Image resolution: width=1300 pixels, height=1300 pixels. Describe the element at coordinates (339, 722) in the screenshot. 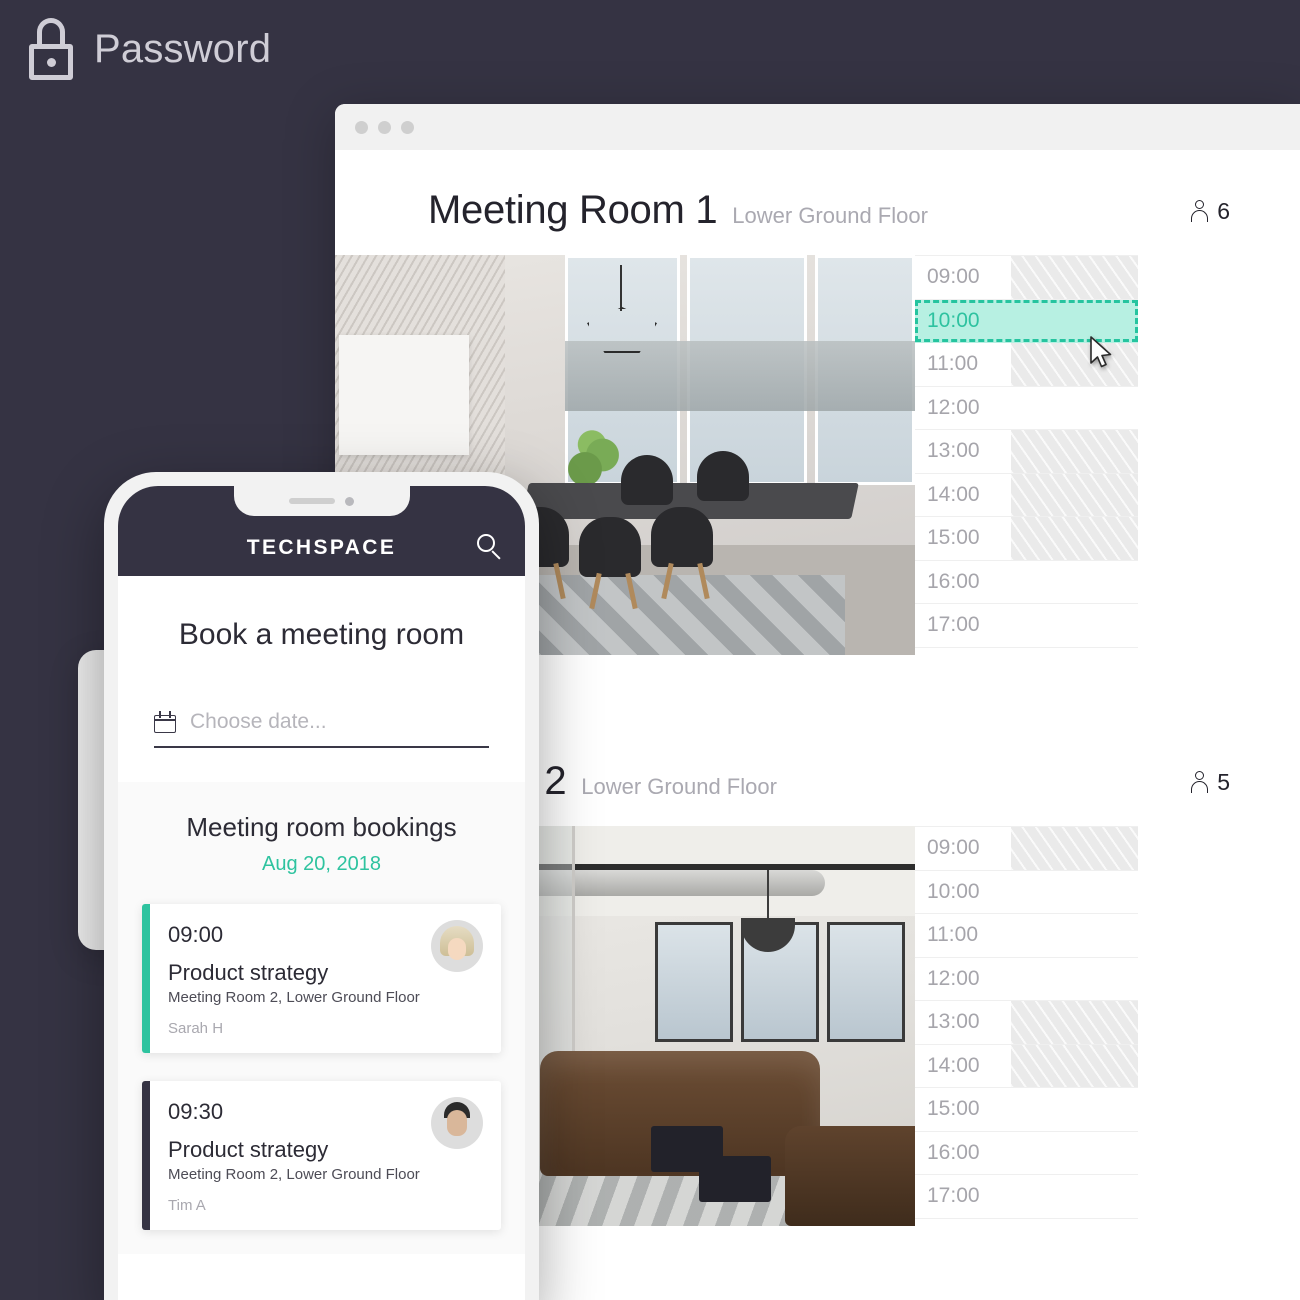

I see `date-input` at that location.